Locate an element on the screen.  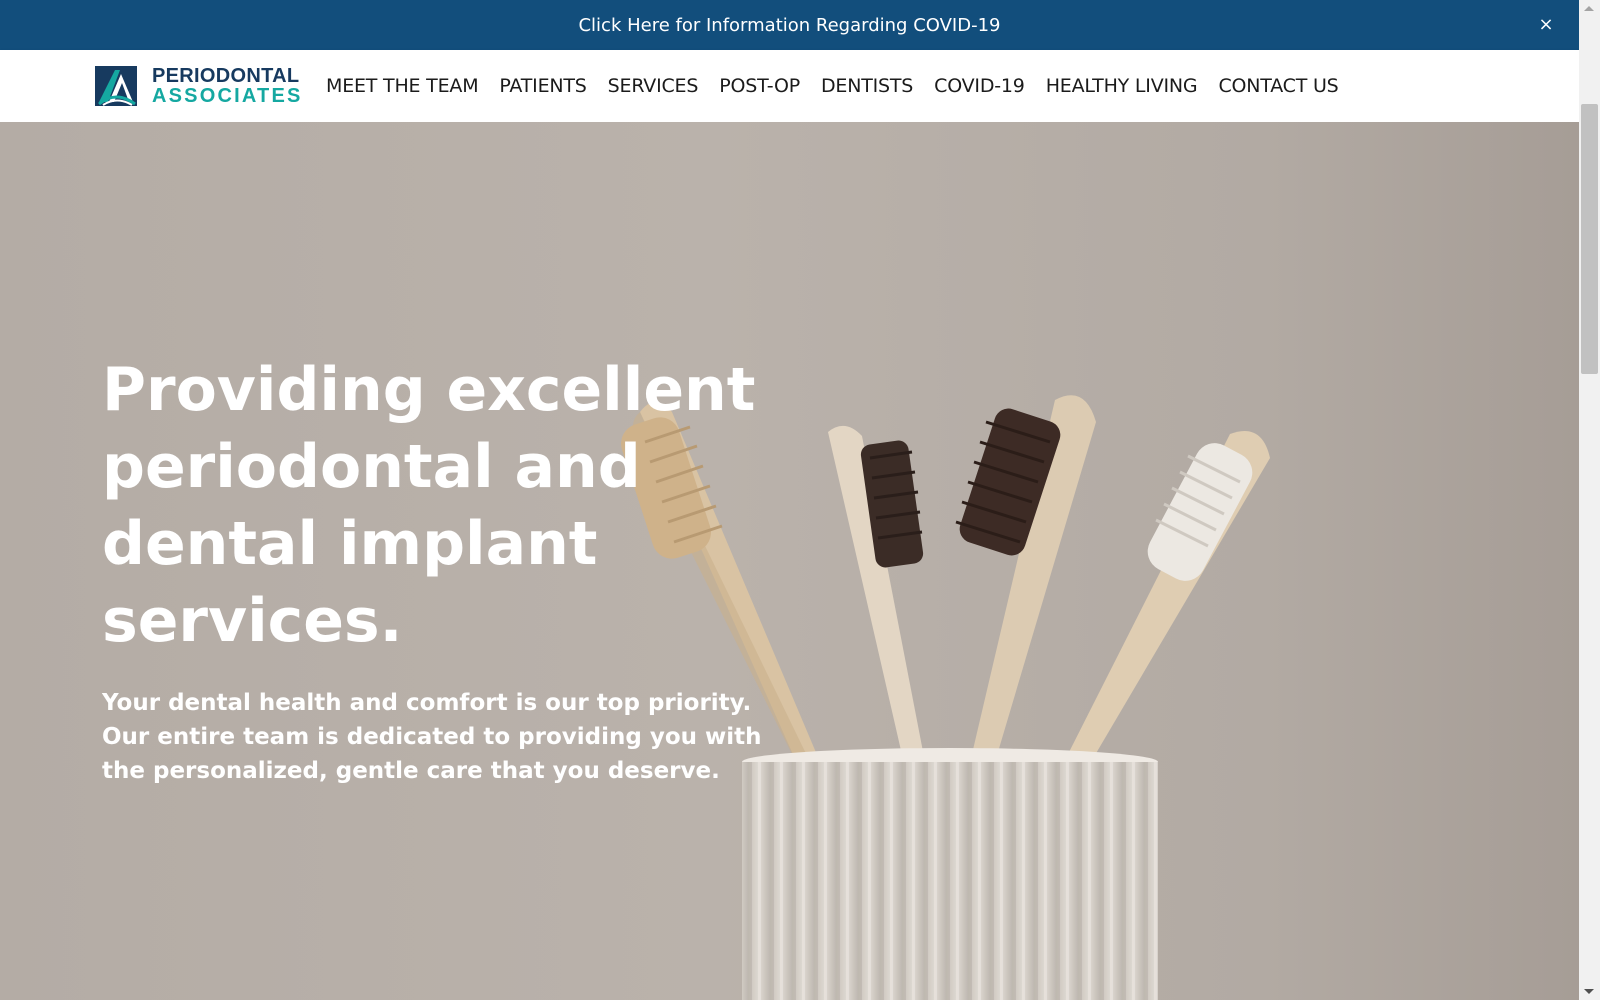
scroll-down-arrow-icon is located at coordinates (1589, 991).